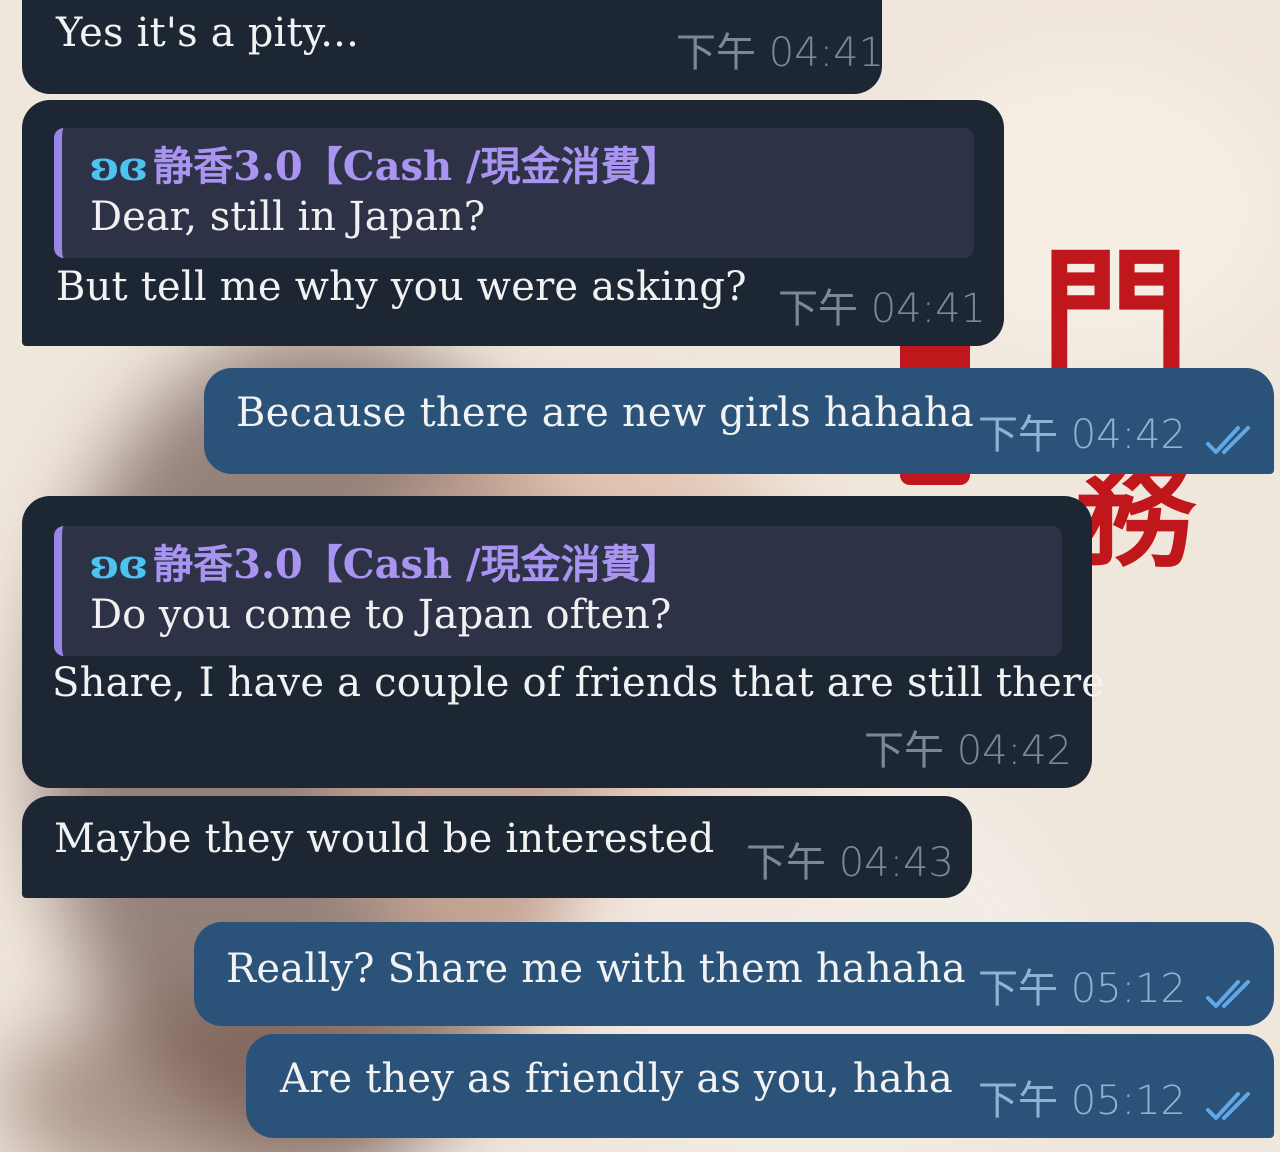 This screenshot has height=1152, width=1280. Describe the element at coordinates (605, 413) in the screenshot. I see `message-text: Because there are new girls hahaha` at that location.